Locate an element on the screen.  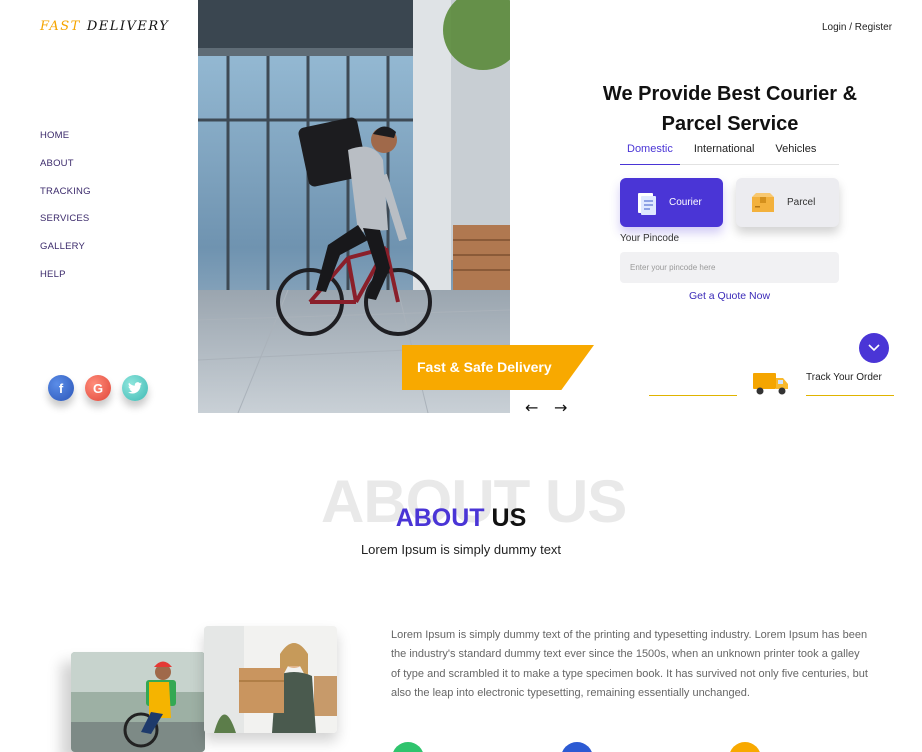
facebook-glyph: f is located at coordinates (61, 388).